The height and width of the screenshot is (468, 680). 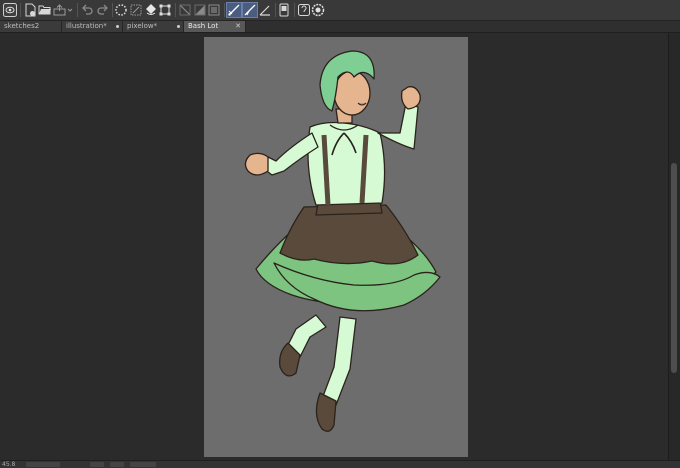 I want to click on vertical-scrollbar, so click(x=674, y=246).